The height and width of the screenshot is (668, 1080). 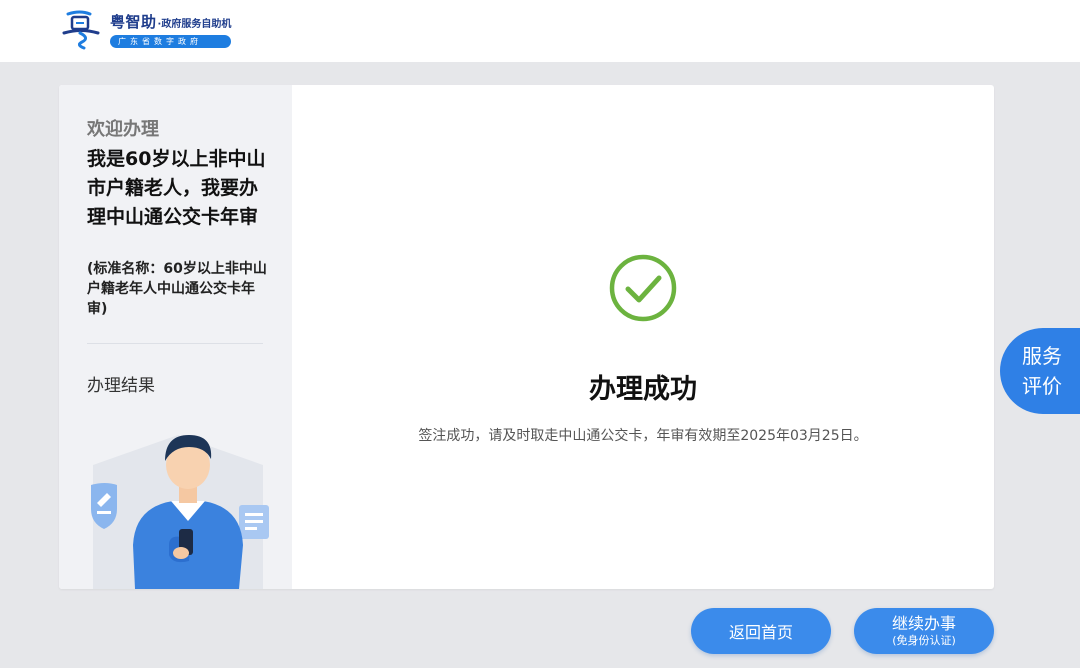 I want to click on top-header: 粤智助 ·政府服务自助机 广东省数字政府, so click(x=540, y=31).